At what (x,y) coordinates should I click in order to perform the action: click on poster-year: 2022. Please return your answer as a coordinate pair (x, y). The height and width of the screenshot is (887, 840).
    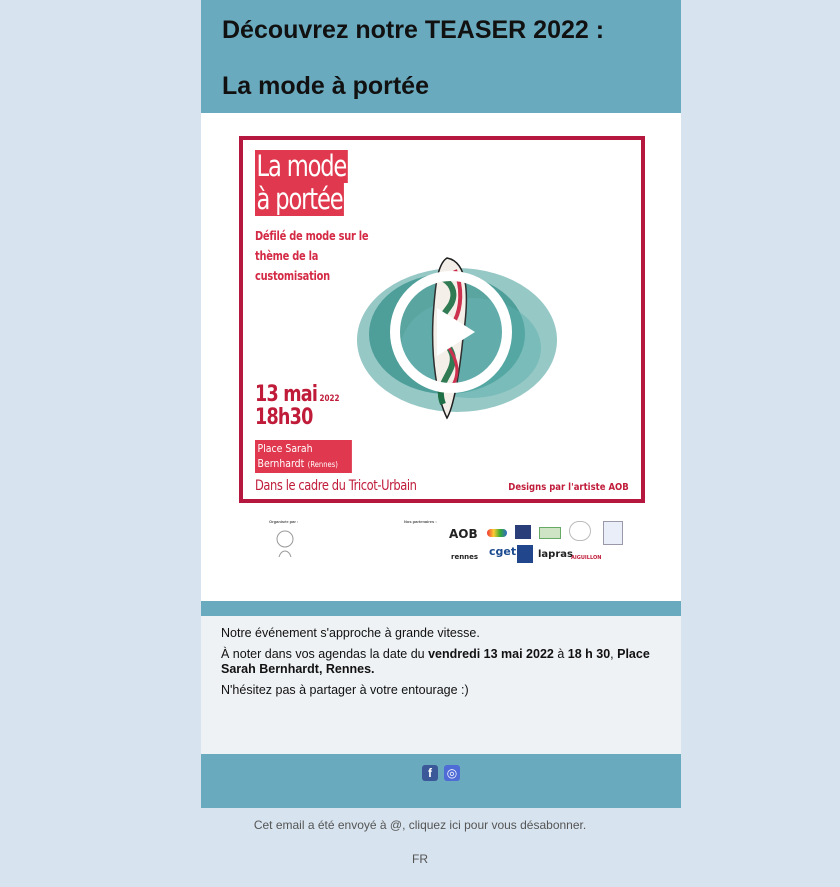
    Looking at the image, I should click on (329, 399).